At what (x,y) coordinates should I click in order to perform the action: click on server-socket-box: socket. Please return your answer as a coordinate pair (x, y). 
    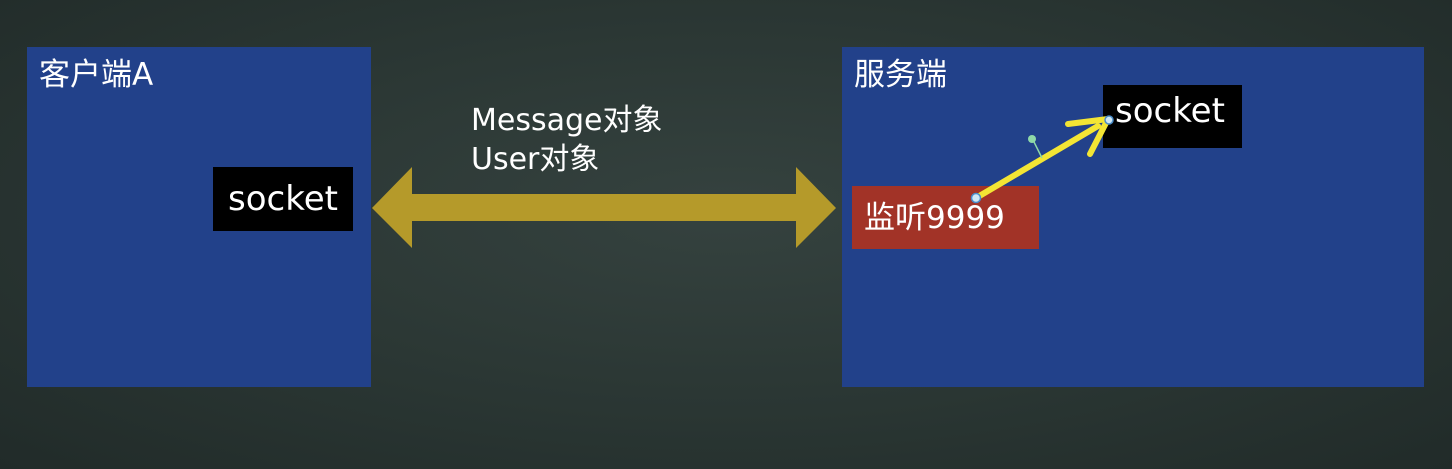
    Looking at the image, I should click on (1172, 116).